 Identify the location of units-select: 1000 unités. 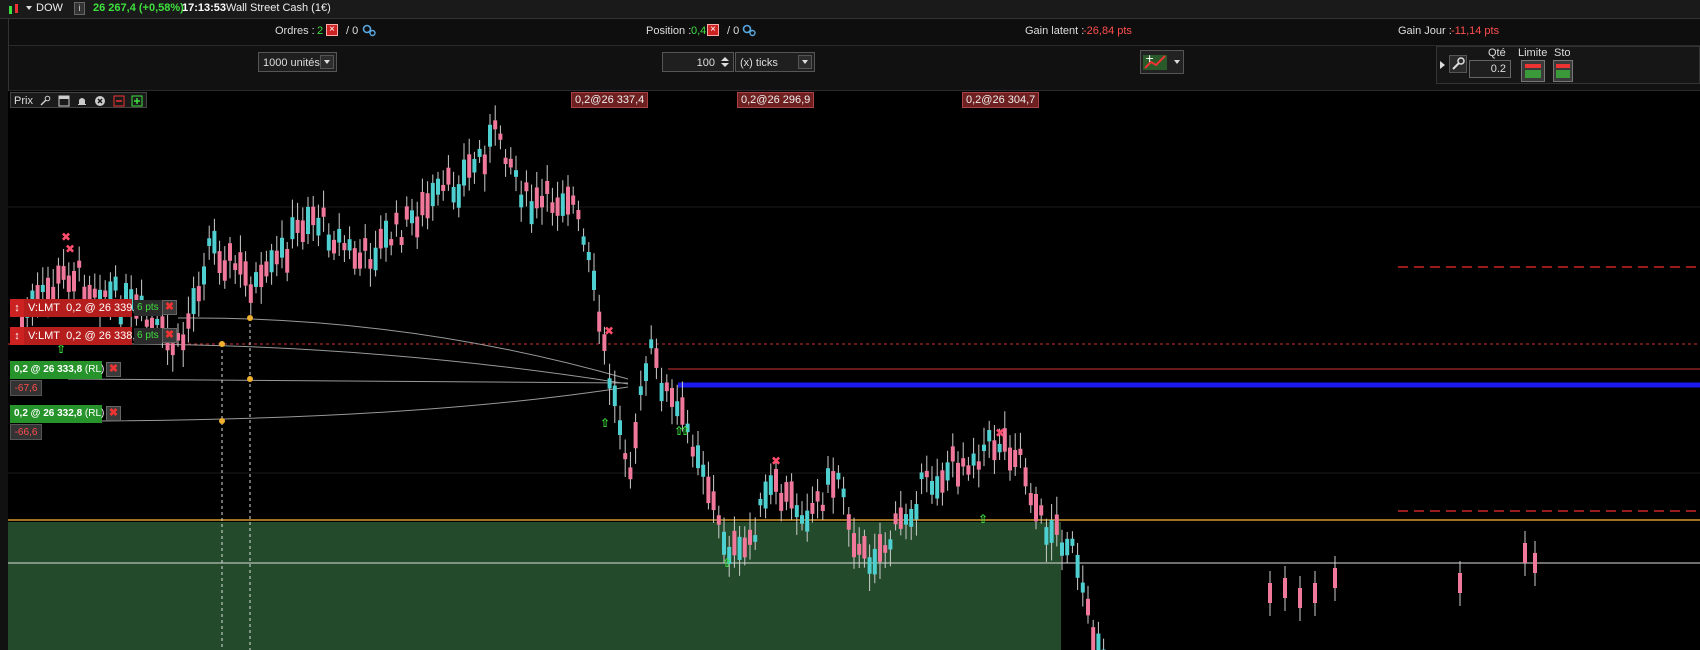
(297, 62).